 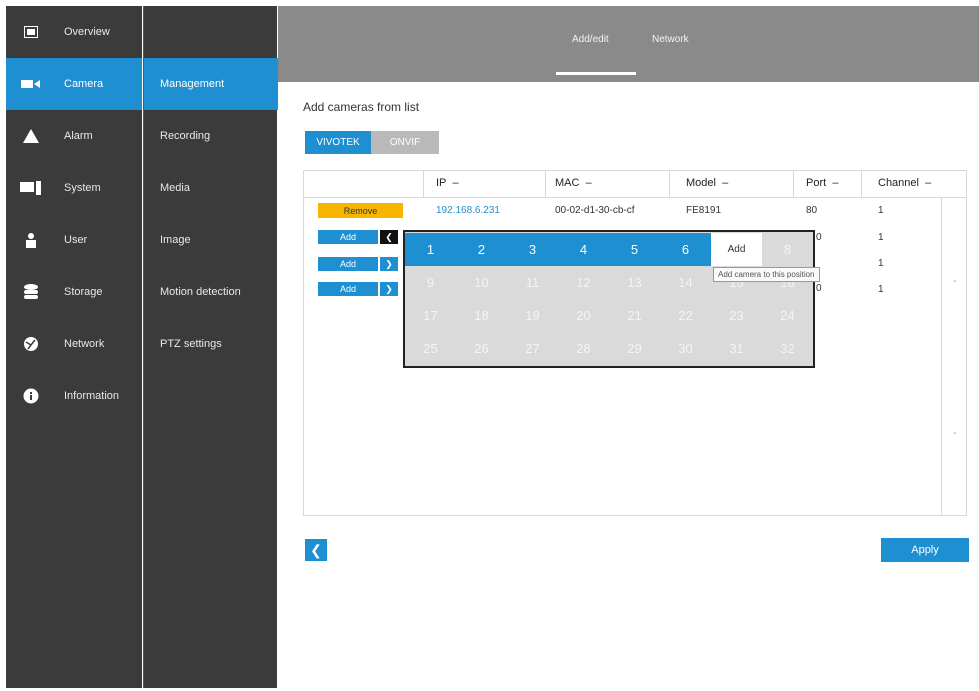 What do you see at coordinates (481, 249) in the screenshot?
I see `position-cell: 2` at bounding box center [481, 249].